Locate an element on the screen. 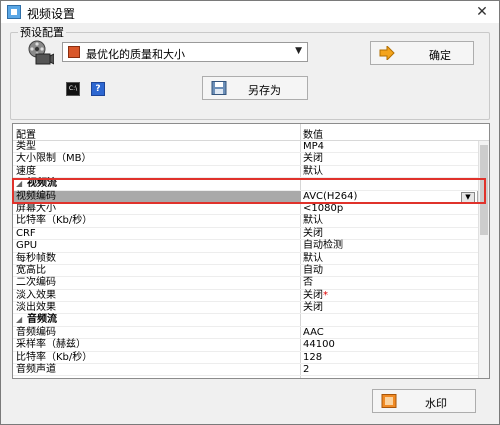 This screenshot has height=425, width=500. property-value-text: 否 is located at coordinates (308, 283).